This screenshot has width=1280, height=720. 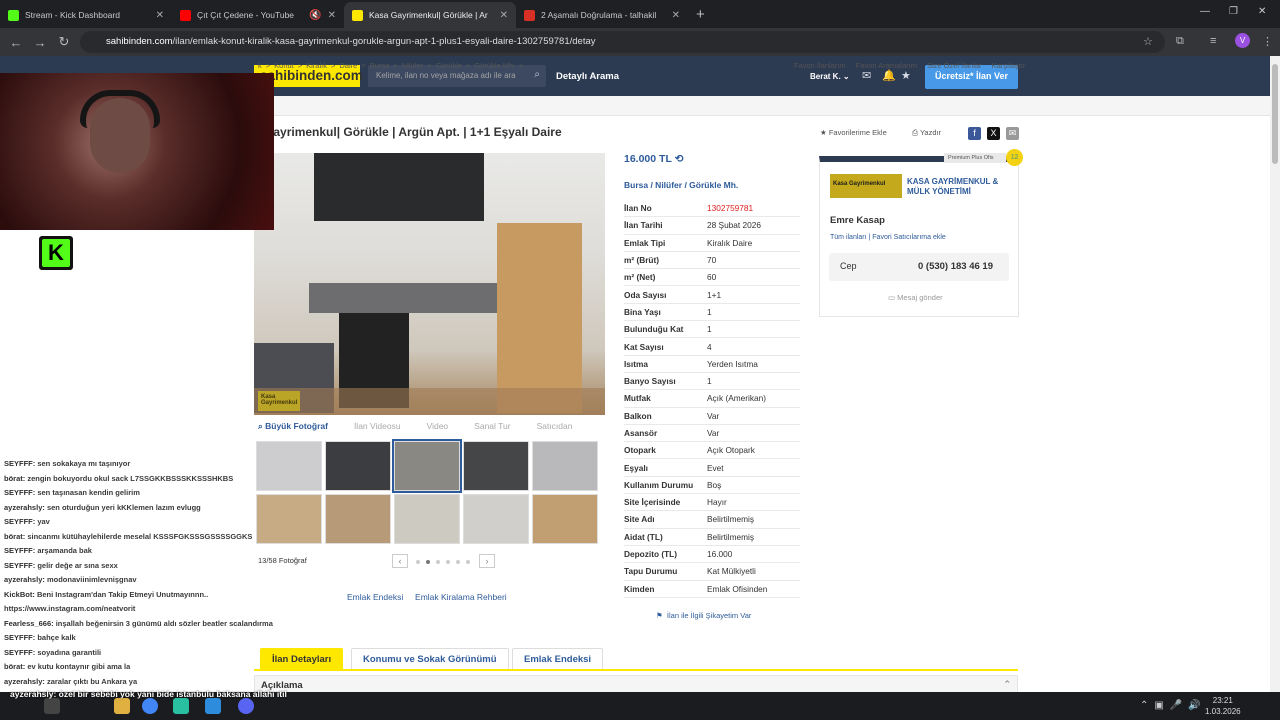 I want to click on search-icon: ⌕, so click(x=537, y=74).